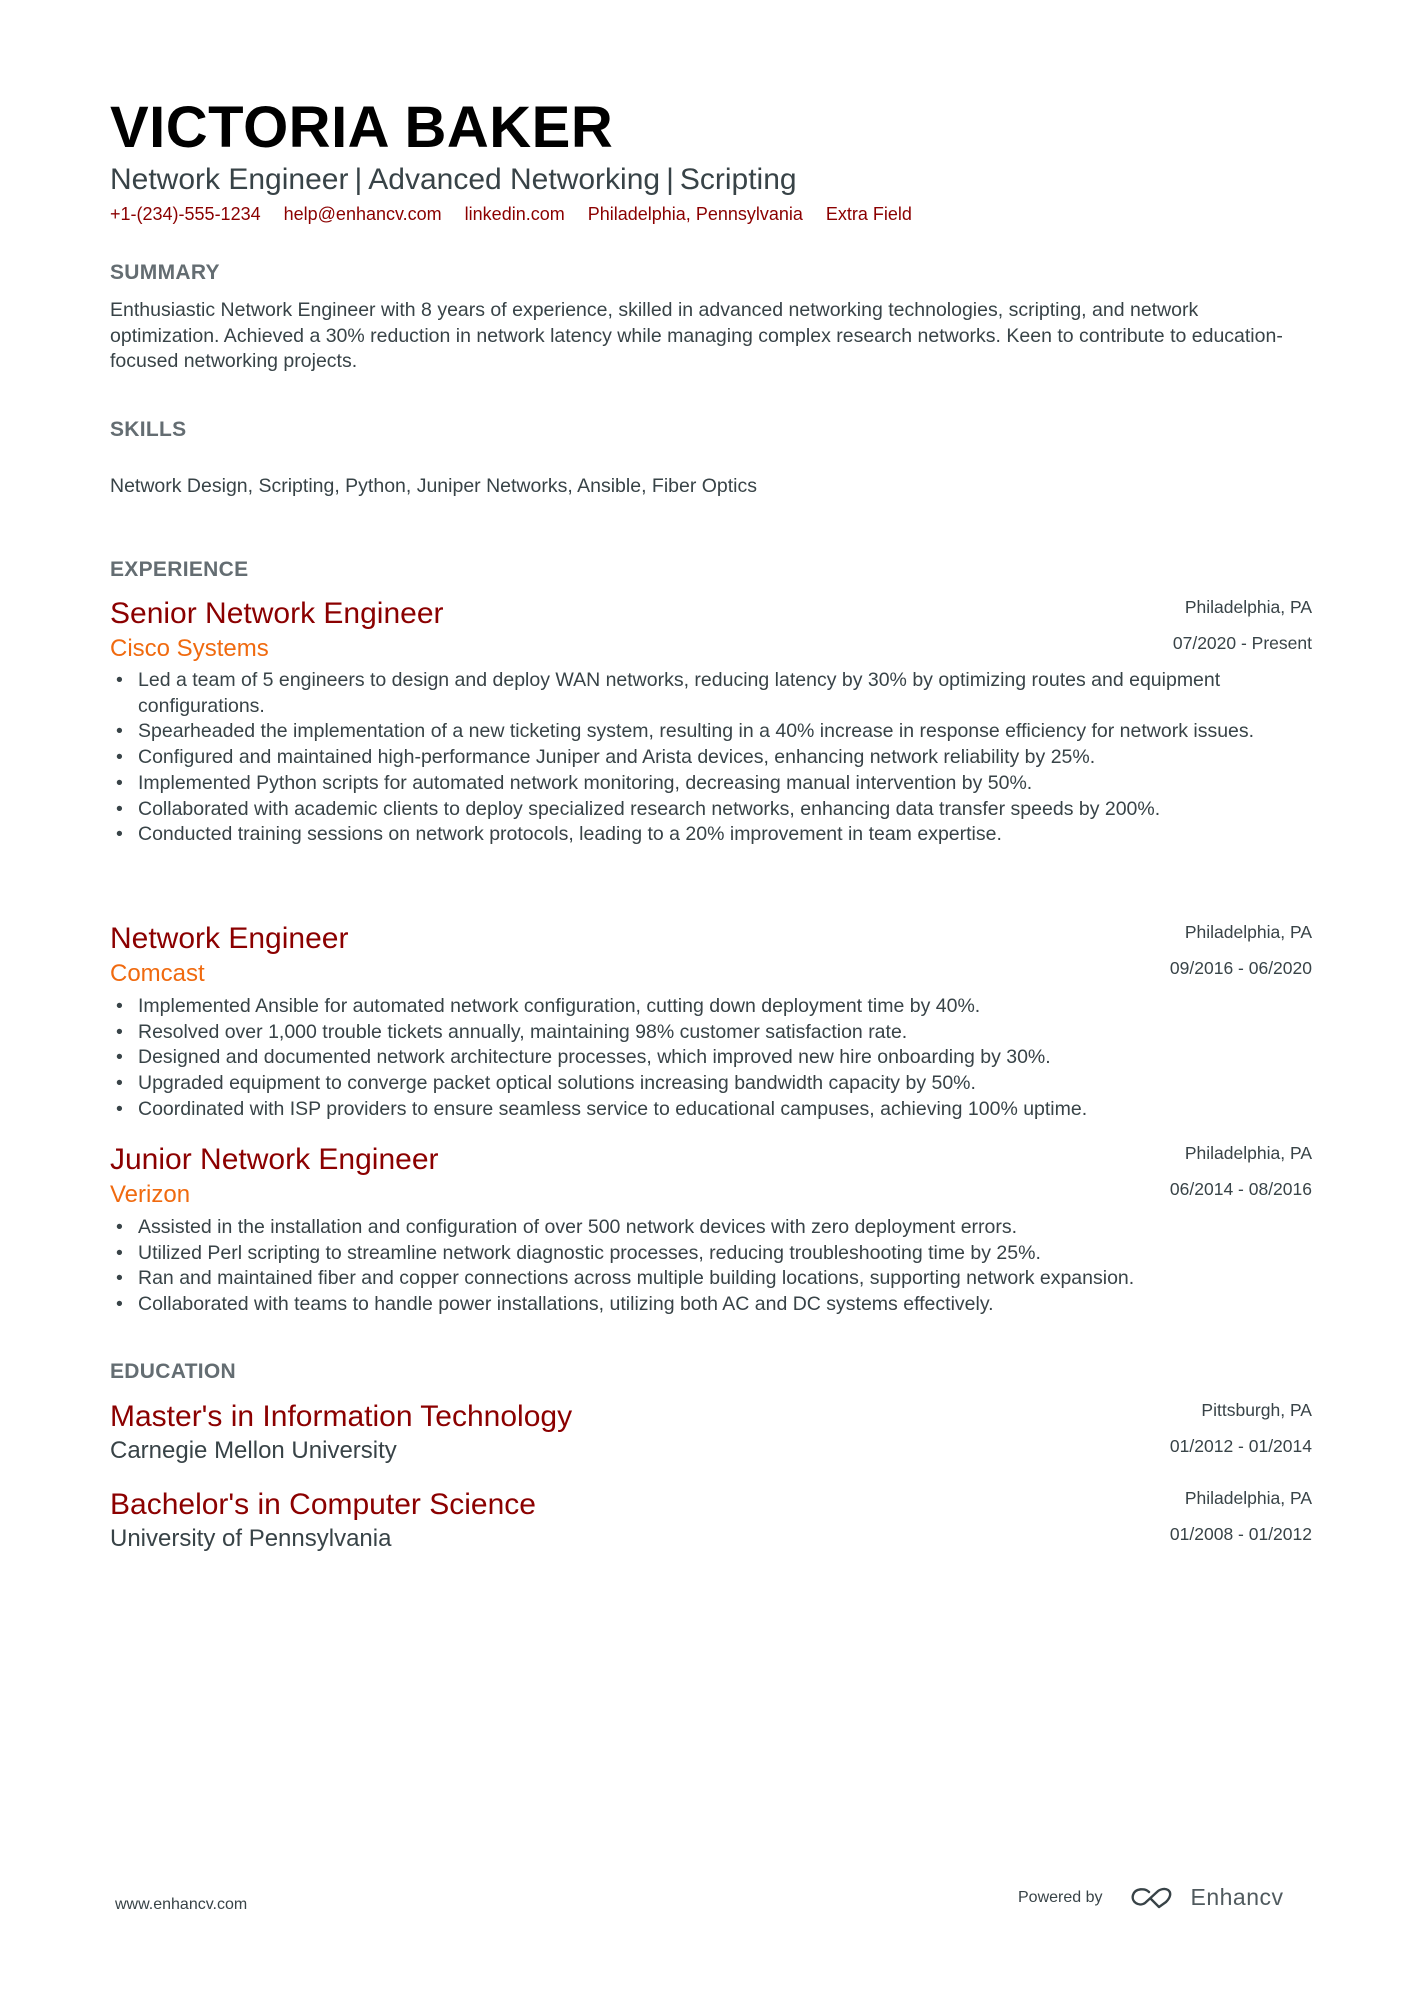  Describe the element at coordinates (157, 973) in the screenshot. I see `company-name: Comcast` at that location.